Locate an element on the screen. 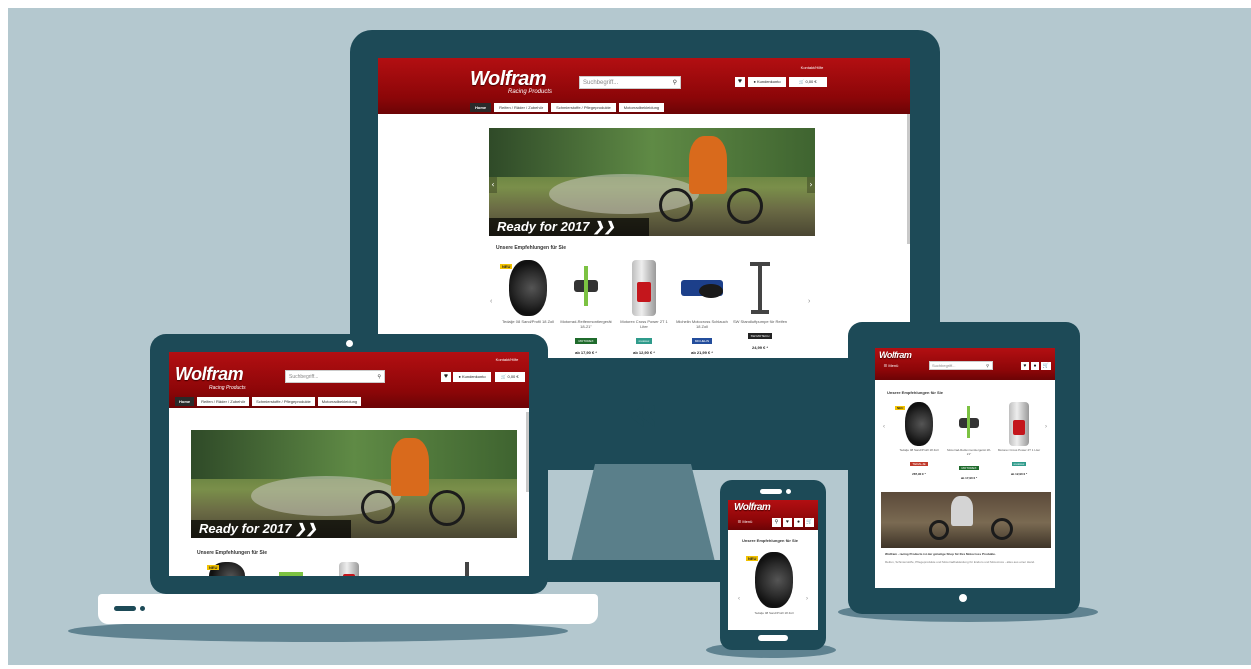  menu-label: Menü is located at coordinates (893, 365).